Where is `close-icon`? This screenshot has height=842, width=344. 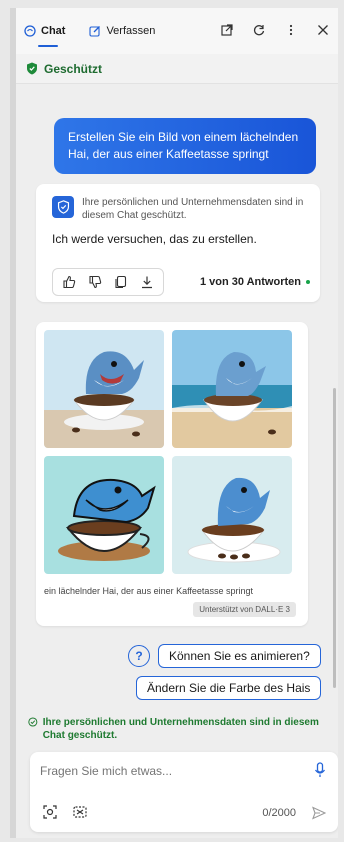
close-icon is located at coordinates (323, 31).